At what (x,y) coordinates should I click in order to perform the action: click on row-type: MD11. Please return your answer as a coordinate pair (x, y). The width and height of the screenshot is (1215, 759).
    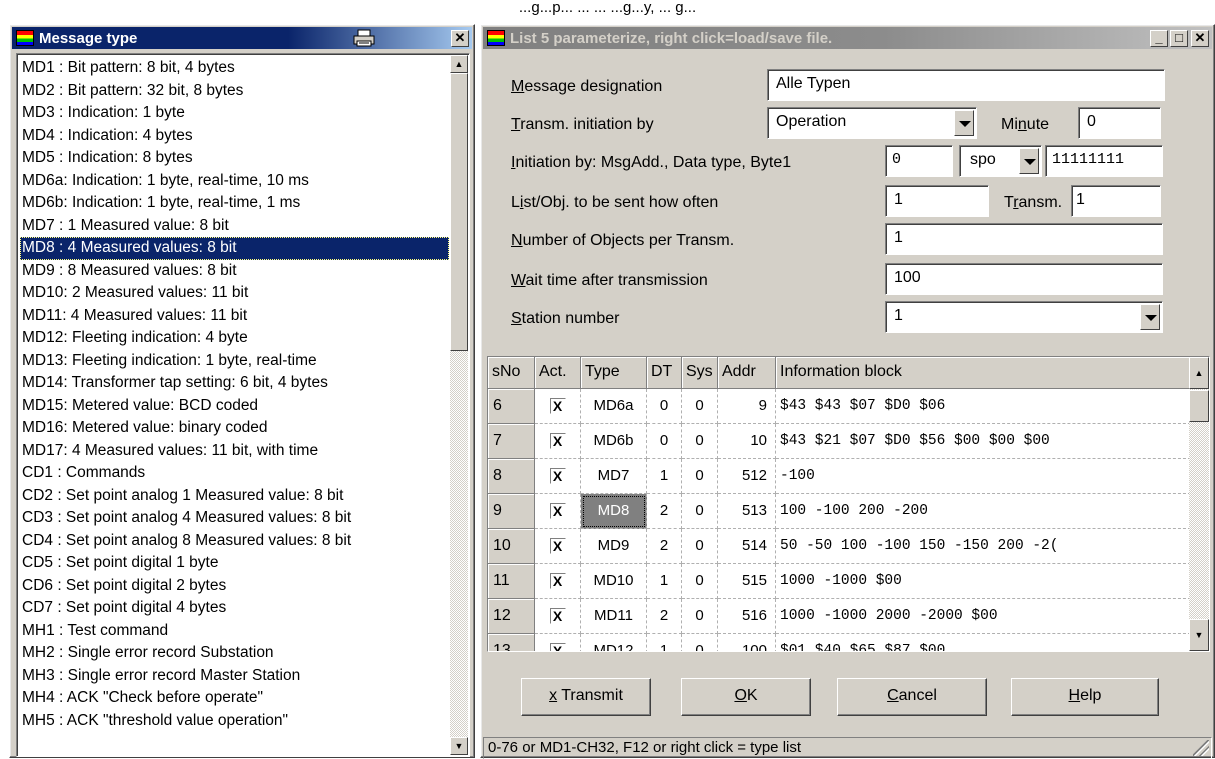
    Looking at the image, I should click on (614, 616).